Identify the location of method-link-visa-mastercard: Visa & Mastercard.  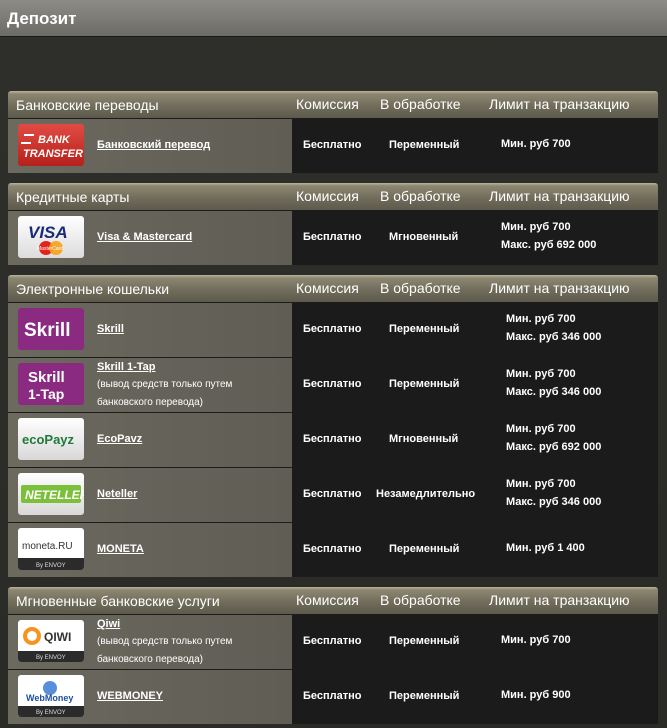
(144, 237).